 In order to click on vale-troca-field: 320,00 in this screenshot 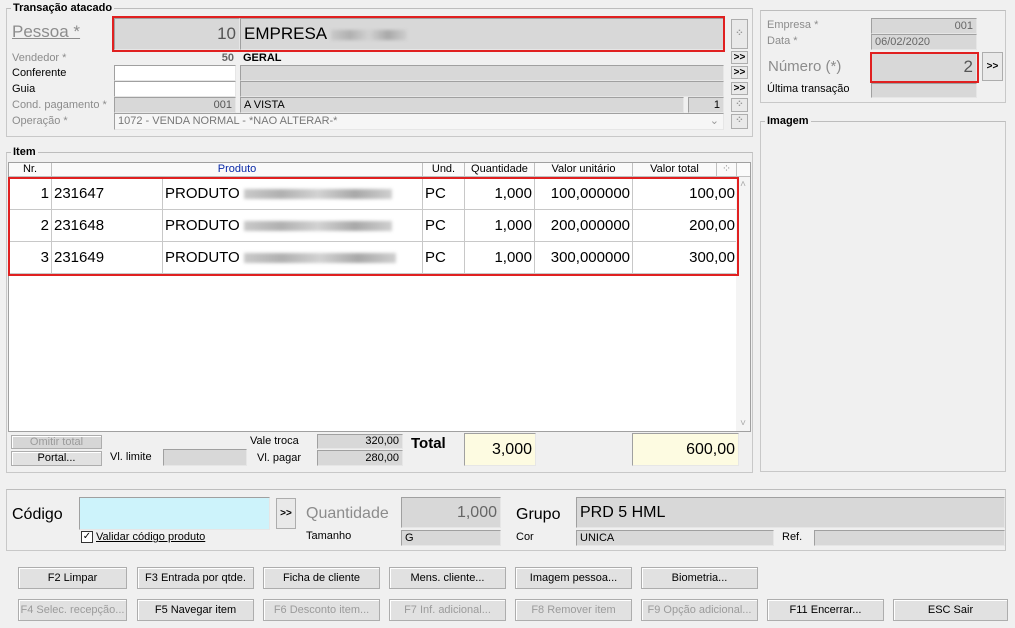, I will do `click(360, 441)`.